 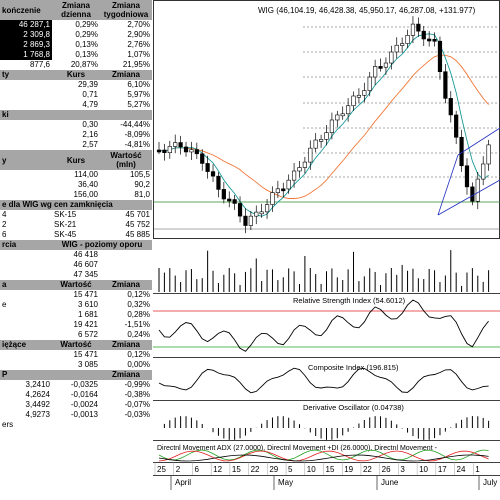 I want to click on table-row: 2 SK-21 45 752, so click(x=76, y=225).